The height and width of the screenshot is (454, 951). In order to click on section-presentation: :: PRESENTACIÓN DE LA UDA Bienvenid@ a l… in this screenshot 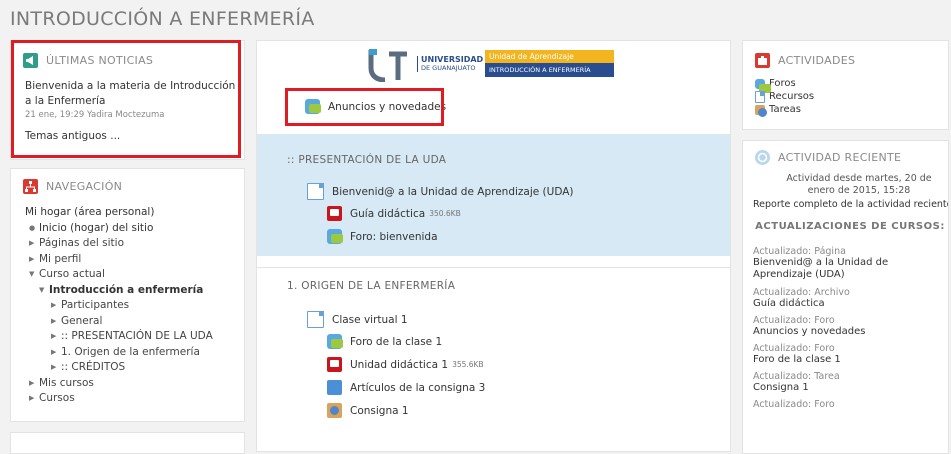, I will do `click(493, 195)`.